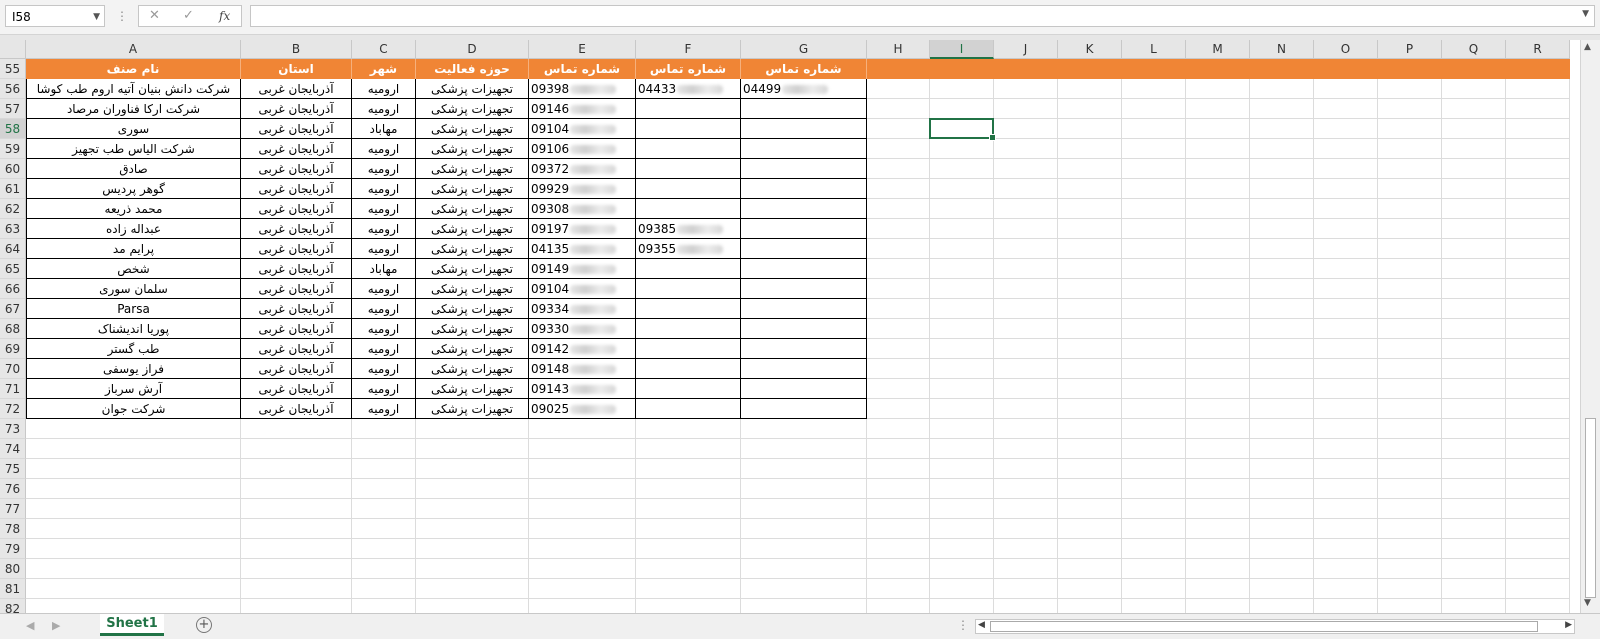  I want to click on table-cell: Parsa, so click(133, 309).